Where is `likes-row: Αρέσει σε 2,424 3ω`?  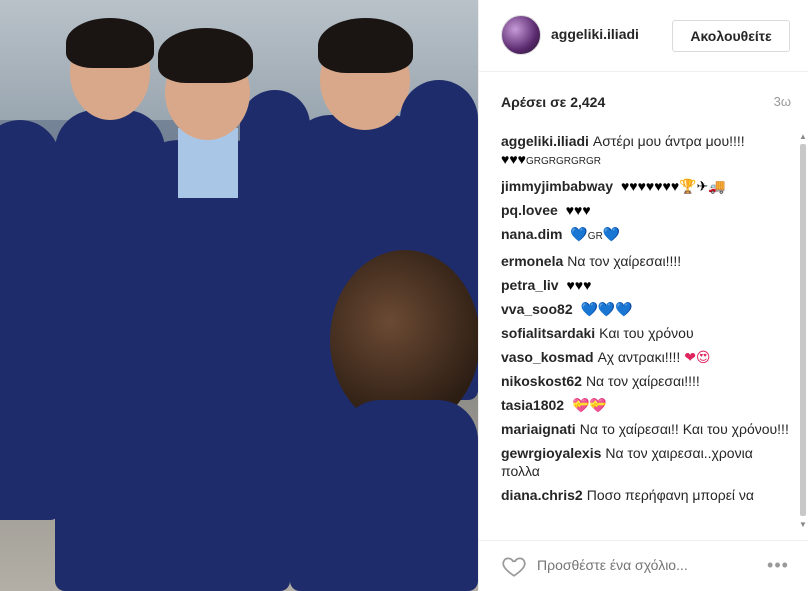 likes-row: Αρέσει σε 2,424 3ω is located at coordinates (646, 104).